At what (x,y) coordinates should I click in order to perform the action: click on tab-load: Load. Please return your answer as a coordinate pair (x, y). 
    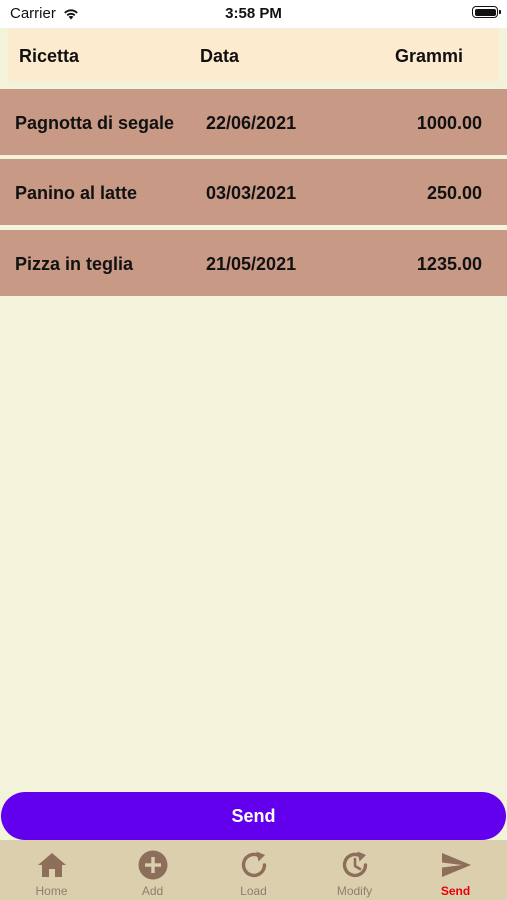
    Looking at the image, I should click on (253, 870).